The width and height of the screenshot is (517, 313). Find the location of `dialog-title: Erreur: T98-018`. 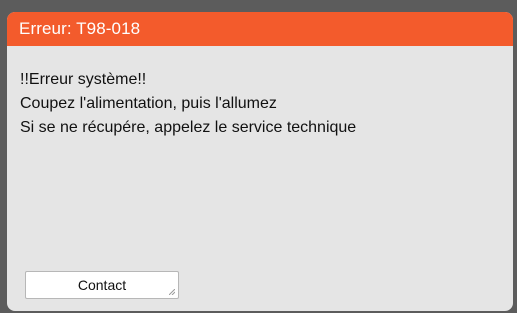

dialog-title: Erreur: T98-018 is located at coordinates (260, 29).